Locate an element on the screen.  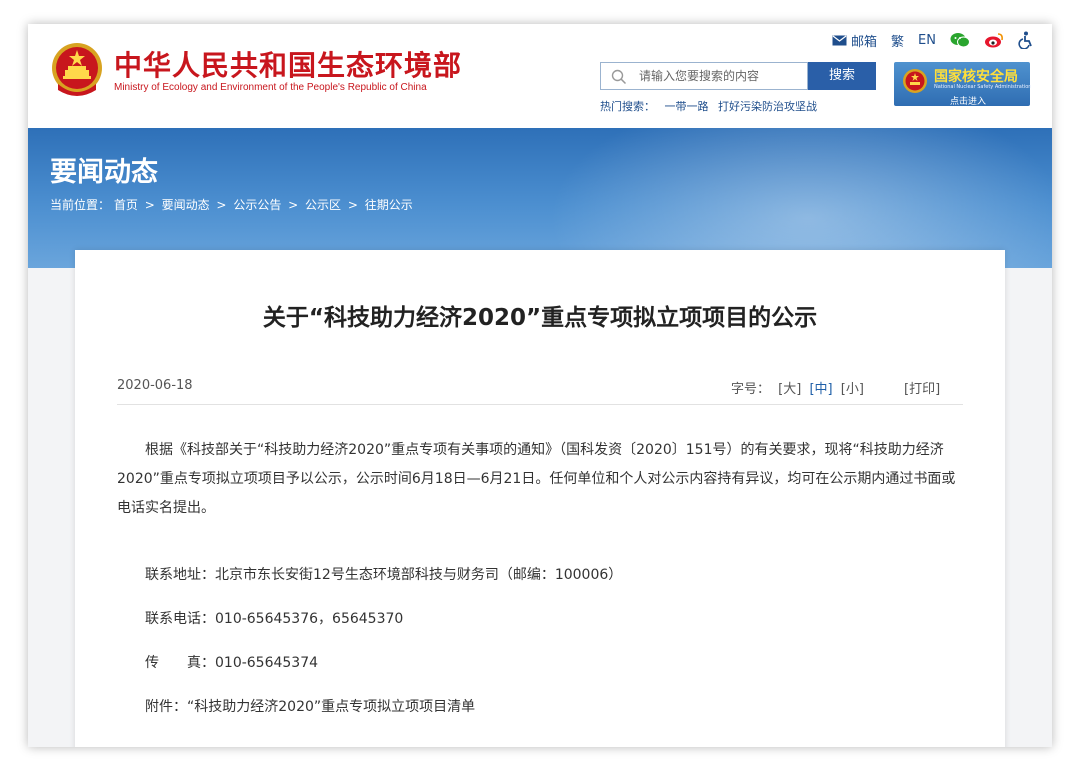
hot-search-item: 一带一路 is located at coordinates (687, 106).